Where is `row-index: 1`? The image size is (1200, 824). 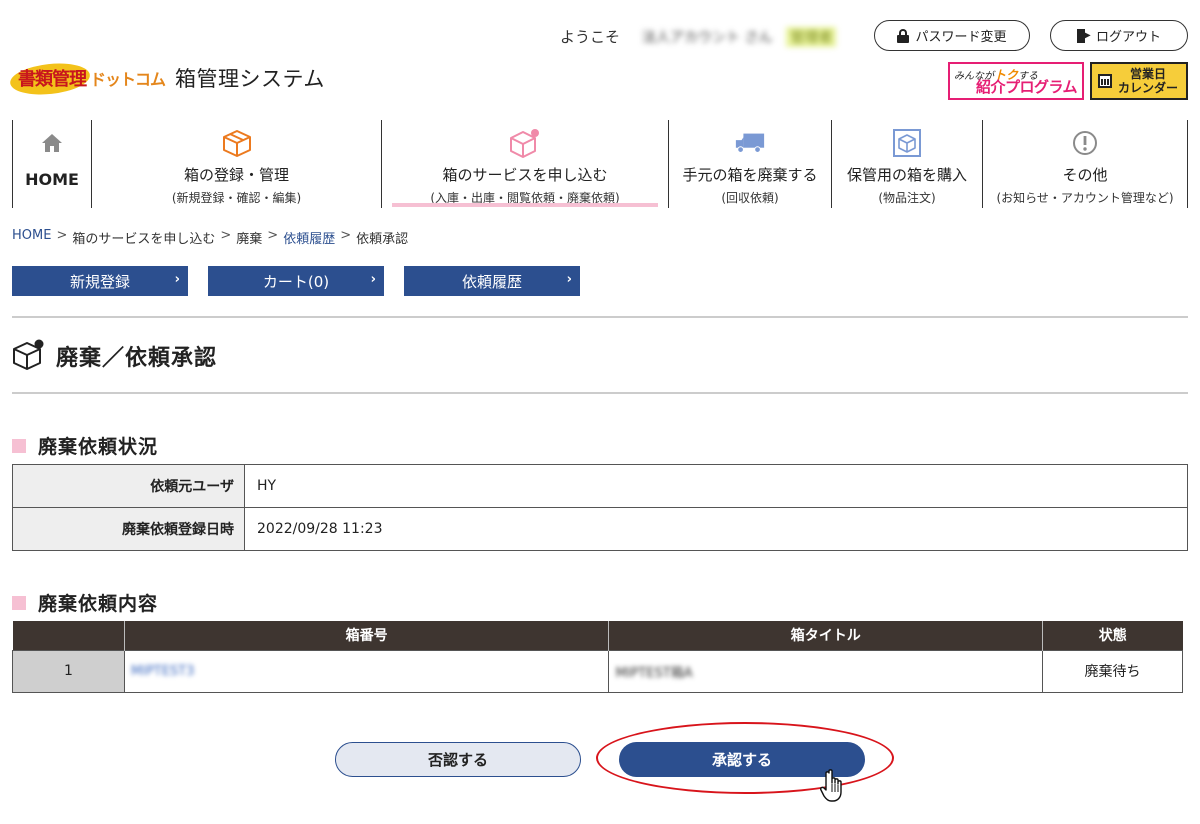
row-index: 1 is located at coordinates (68, 671).